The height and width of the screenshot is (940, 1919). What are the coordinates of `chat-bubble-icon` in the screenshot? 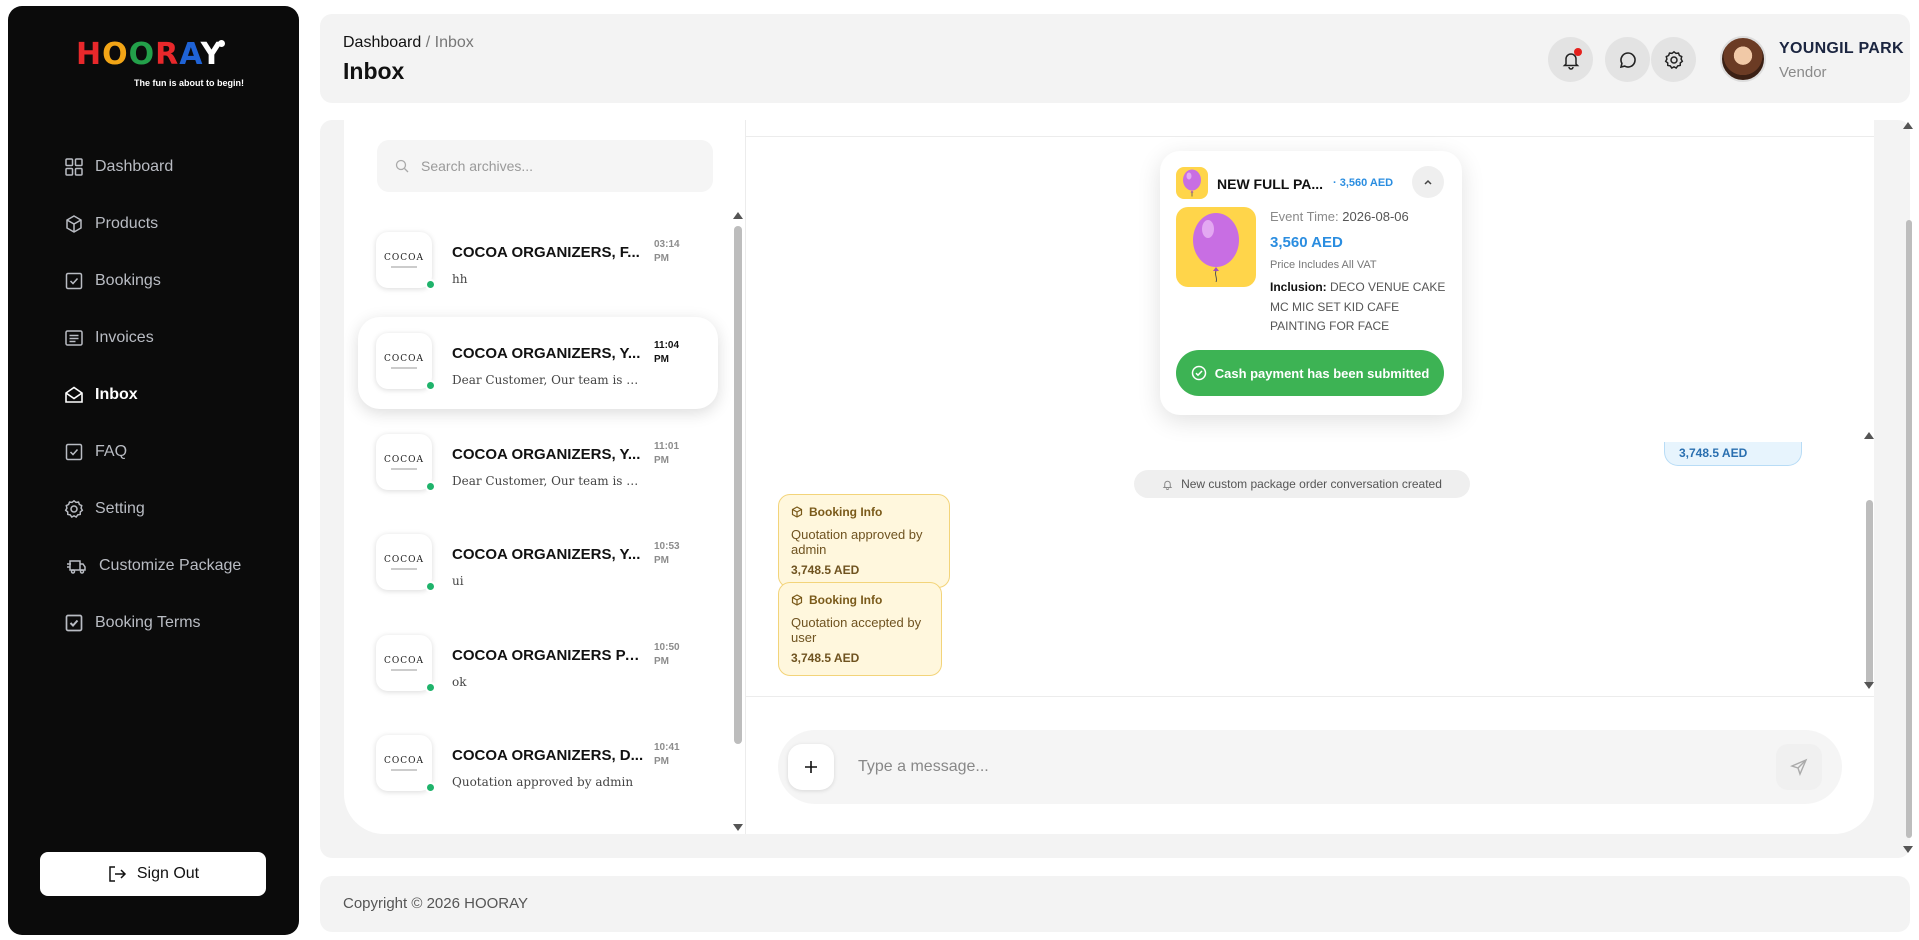 It's located at (1627, 59).